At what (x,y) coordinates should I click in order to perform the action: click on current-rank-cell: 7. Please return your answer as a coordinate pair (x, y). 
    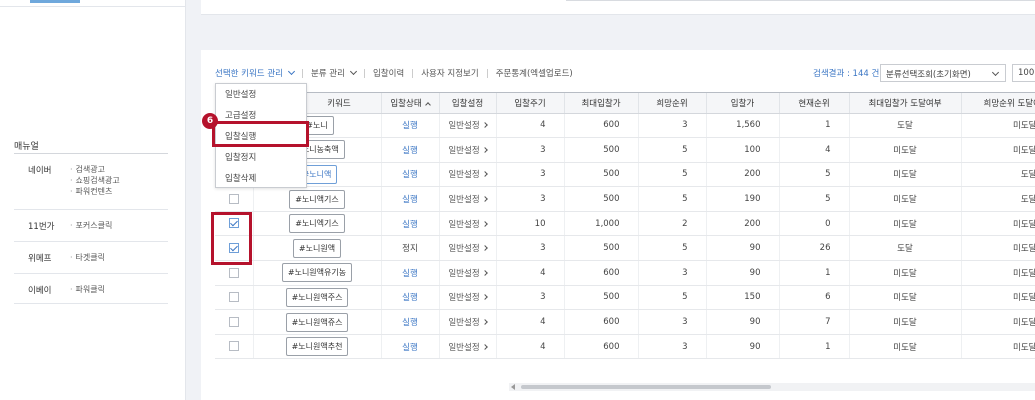
    Looking at the image, I should click on (814, 322).